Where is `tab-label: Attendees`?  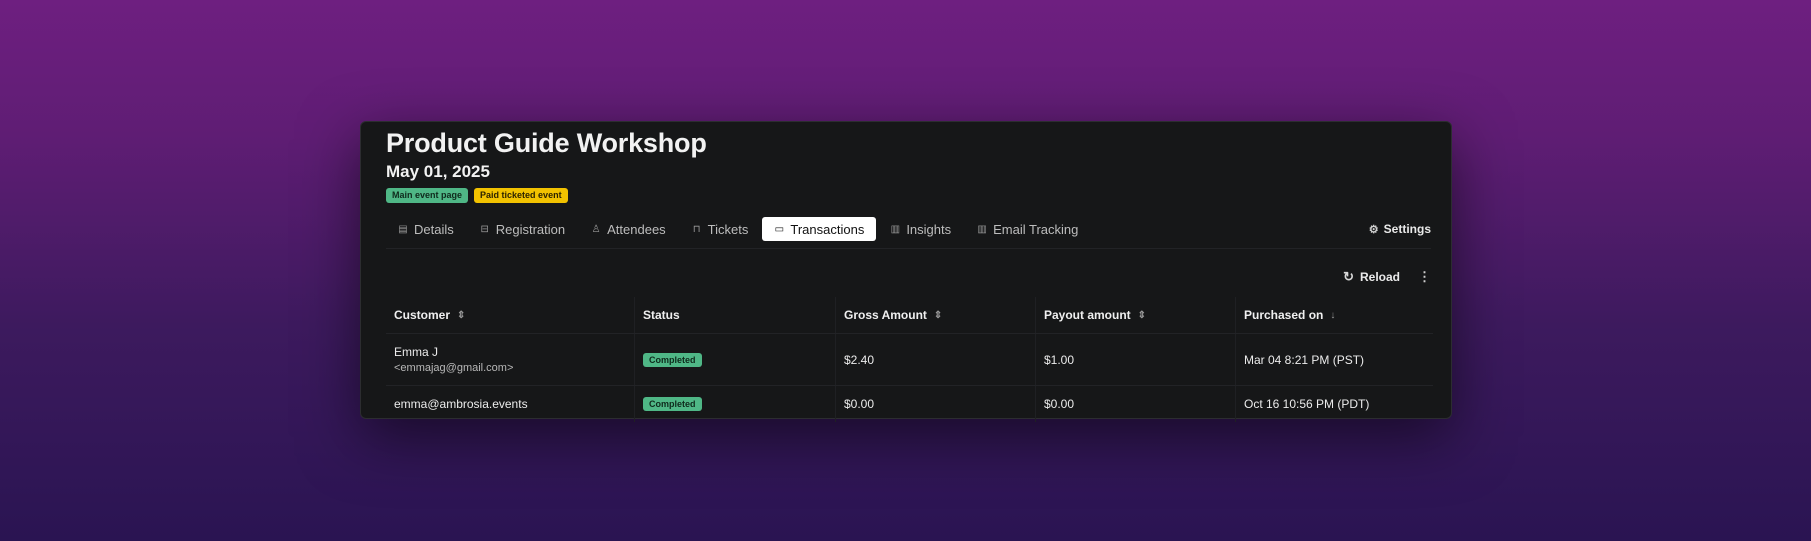 tab-label: Attendees is located at coordinates (636, 229).